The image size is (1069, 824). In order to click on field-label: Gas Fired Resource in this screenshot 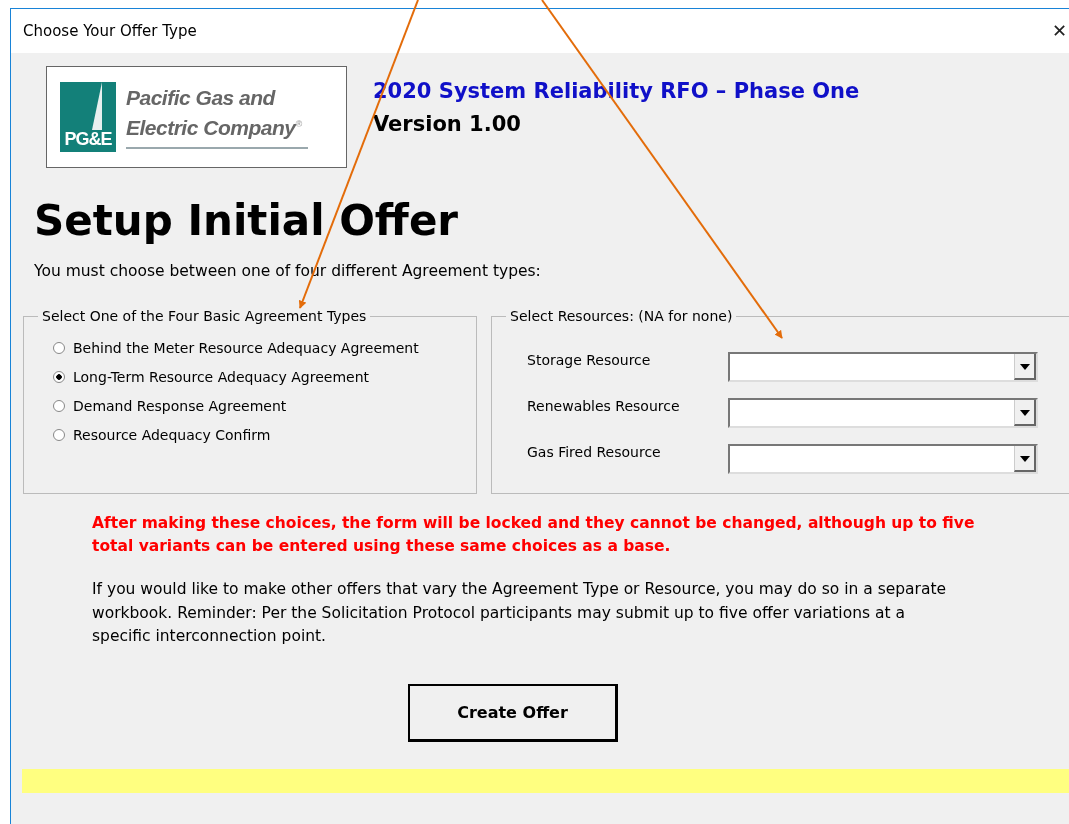, I will do `click(594, 452)`.